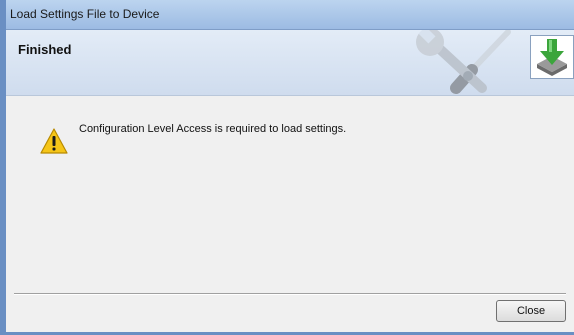 Image resolution: width=574 pixels, height=335 pixels. Describe the element at coordinates (45, 49) in the screenshot. I see `page-title: Finished` at that location.